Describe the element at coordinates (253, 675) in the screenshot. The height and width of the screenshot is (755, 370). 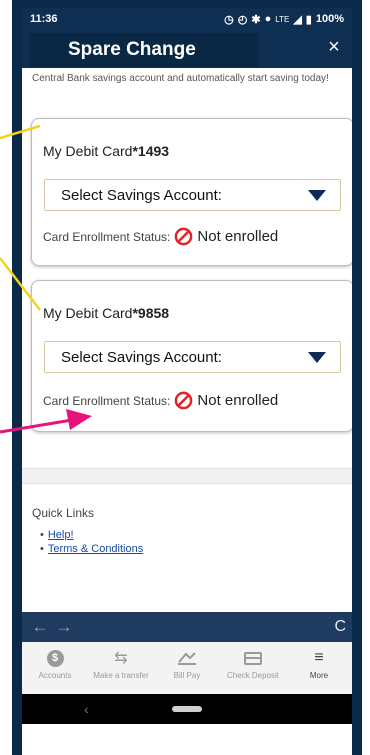
I see `tab-label: Check Deposit` at that location.